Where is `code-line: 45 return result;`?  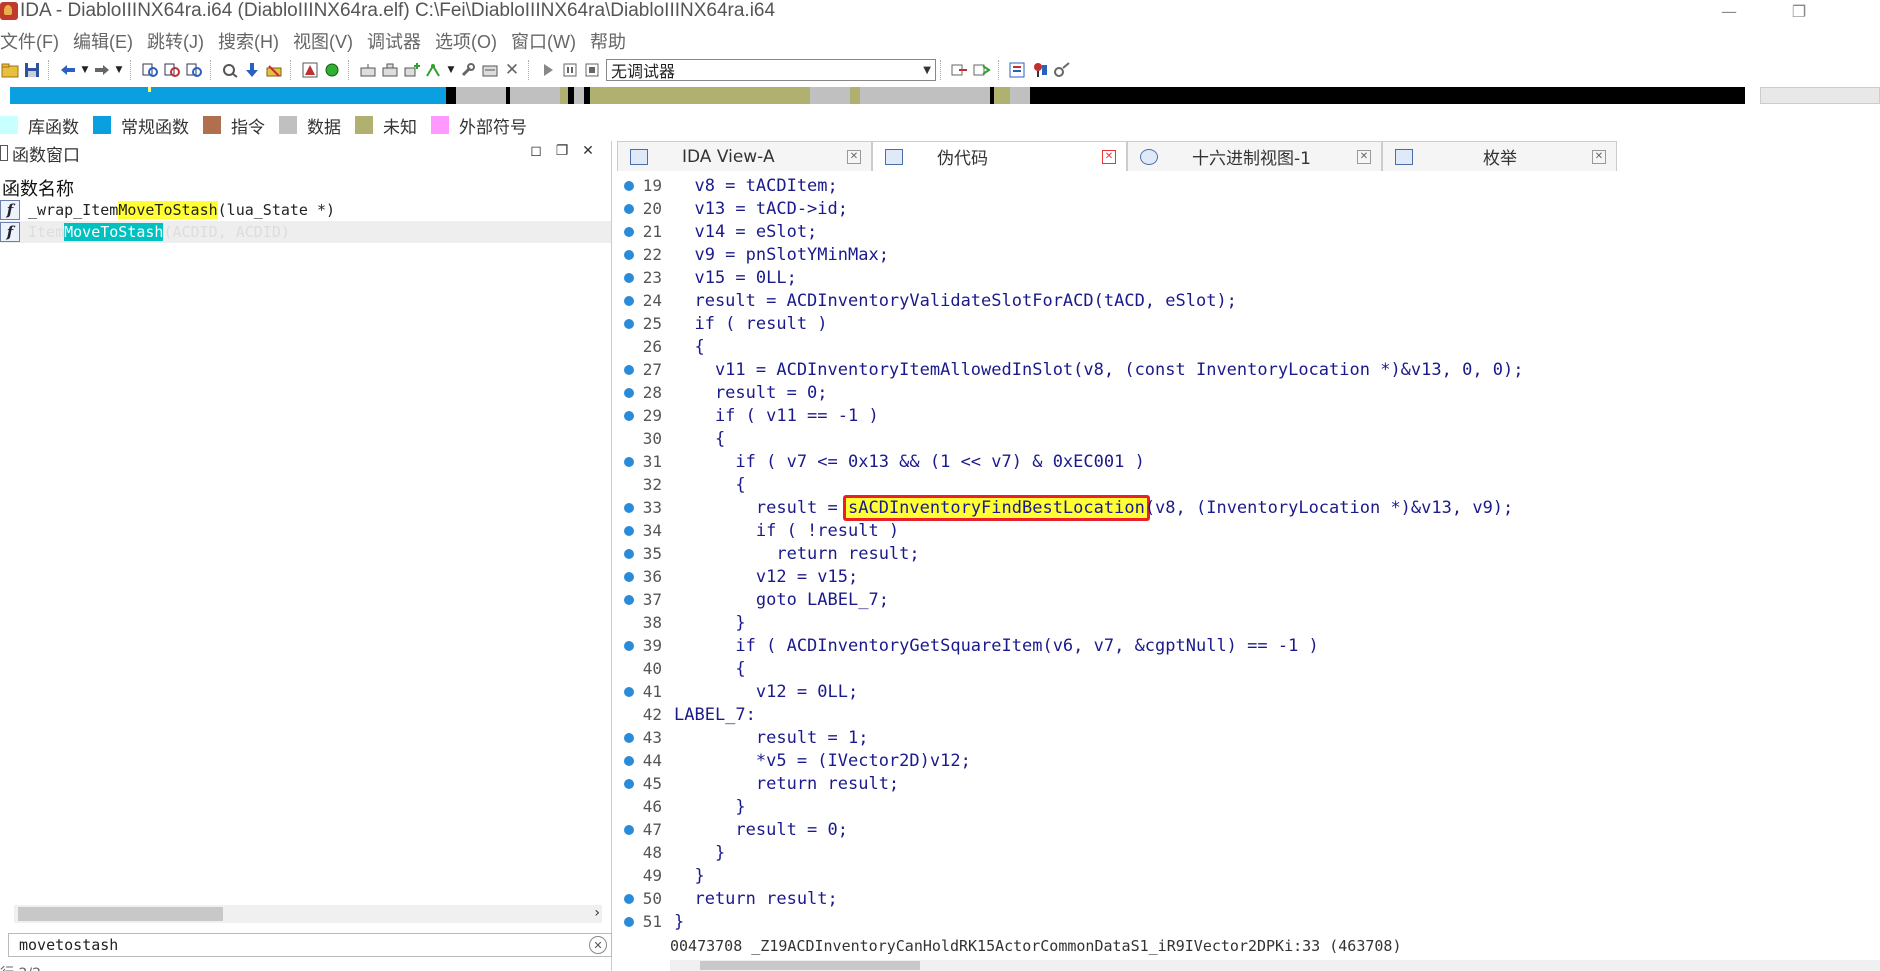
code-line: 45 return result; is located at coordinates (1248, 783).